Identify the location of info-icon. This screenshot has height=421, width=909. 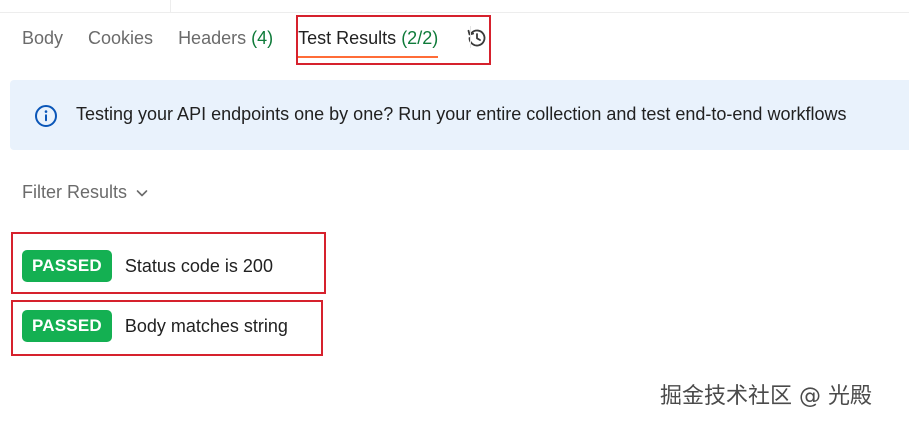
(46, 116).